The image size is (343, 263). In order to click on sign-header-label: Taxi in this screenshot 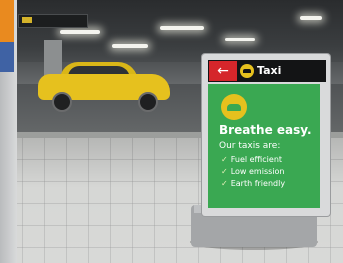, I will do `click(269, 70)`.